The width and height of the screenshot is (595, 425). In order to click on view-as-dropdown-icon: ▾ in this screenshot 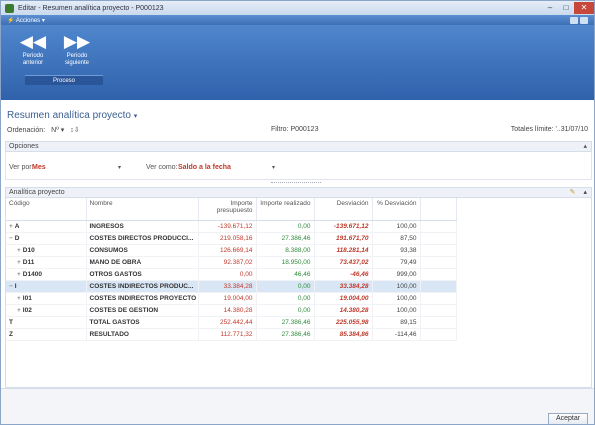, I will do `click(273, 167)`.